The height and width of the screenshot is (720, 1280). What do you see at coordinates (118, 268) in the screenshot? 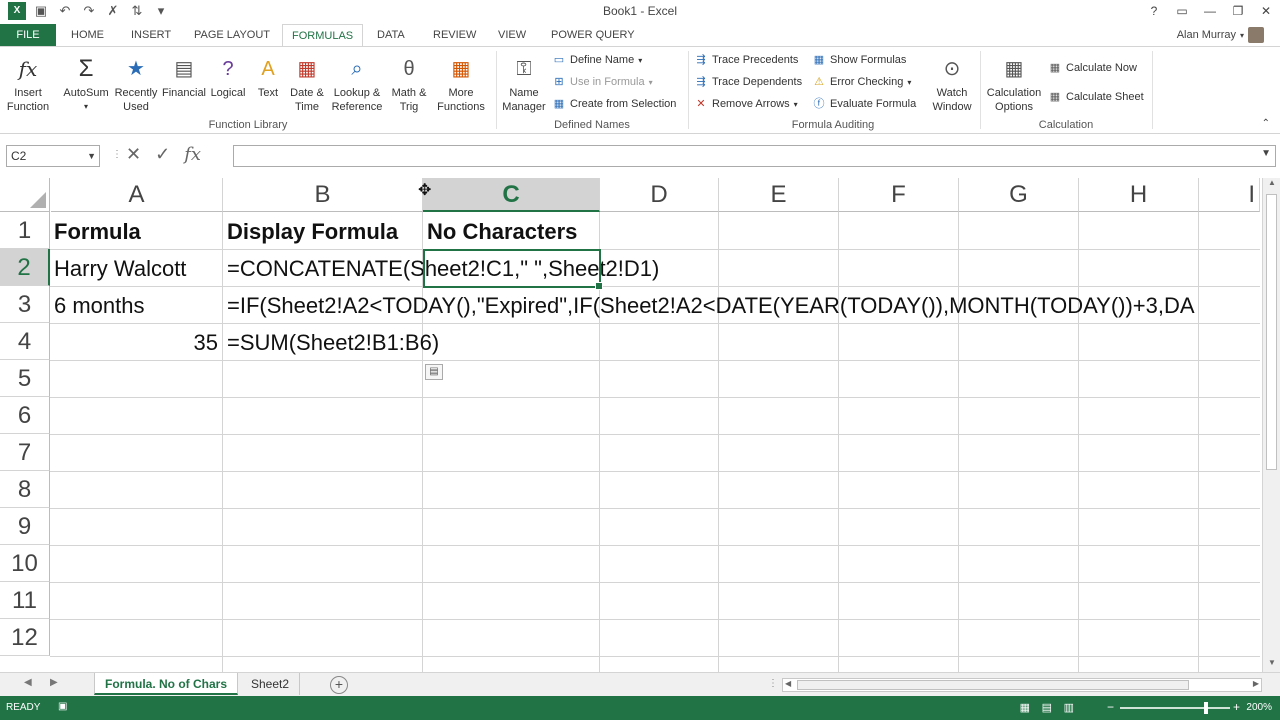
I see `cell-a2: Harry Walcott` at bounding box center [118, 268].